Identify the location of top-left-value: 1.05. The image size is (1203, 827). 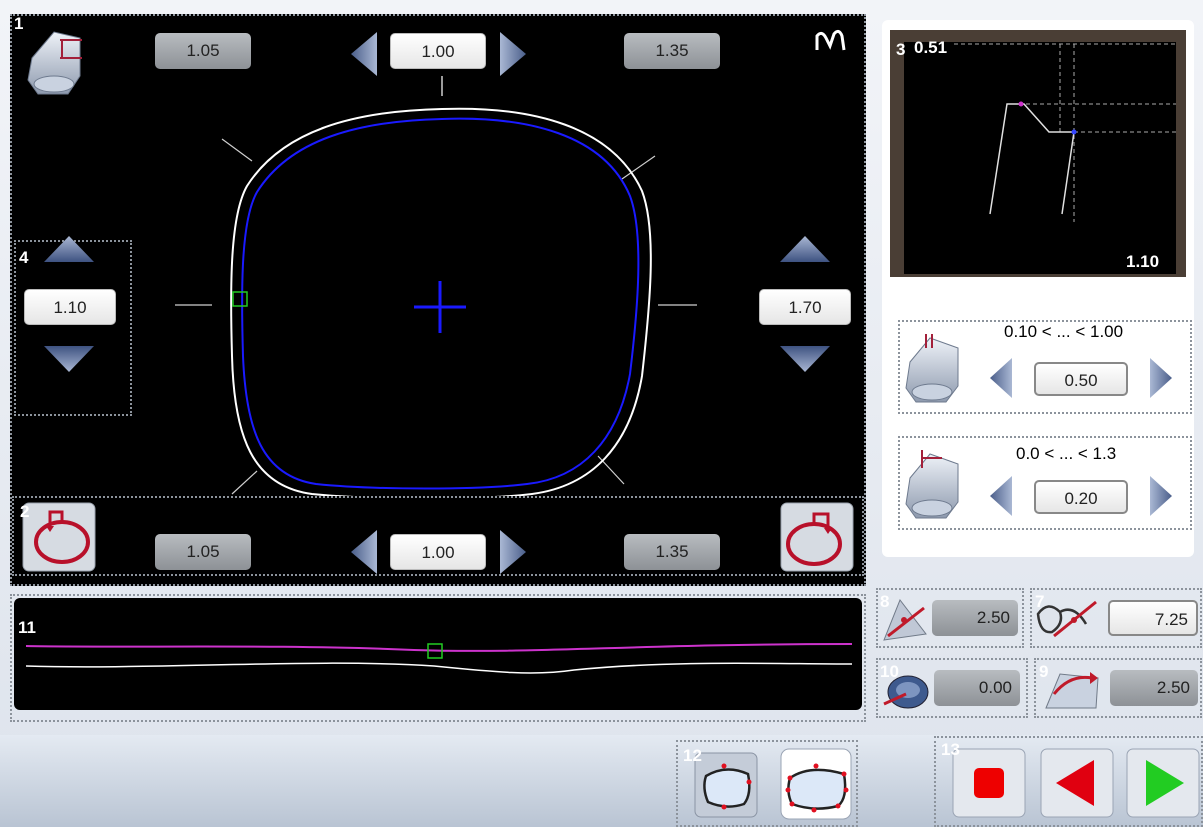
(203, 51).